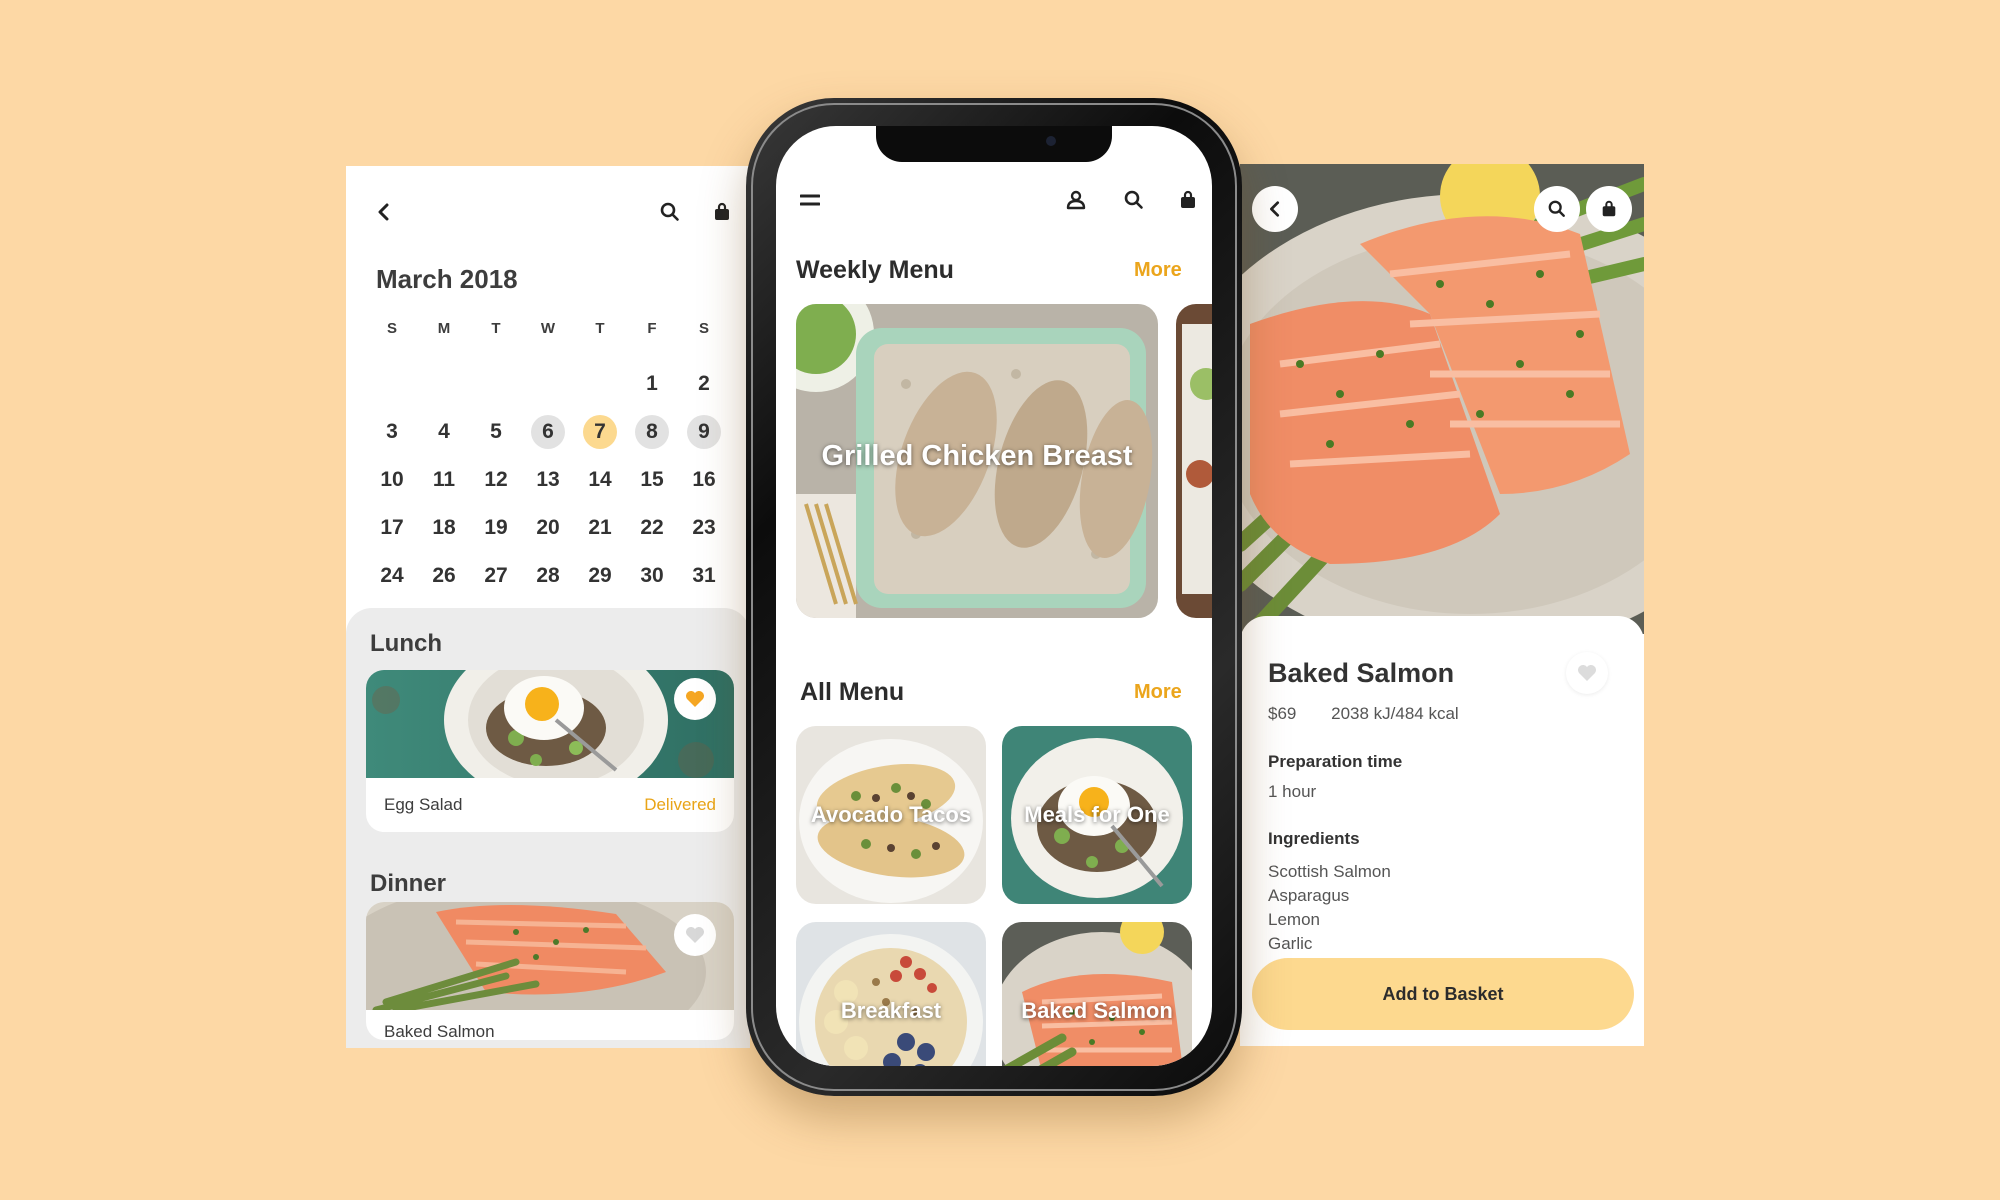 The width and height of the screenshot is (2000, 1200). What do you see at coordinates (1097, 815) in the screenshot?
I see `menu-tile-meals-for-one: Meals for One` at bounding box center [1097, 815].